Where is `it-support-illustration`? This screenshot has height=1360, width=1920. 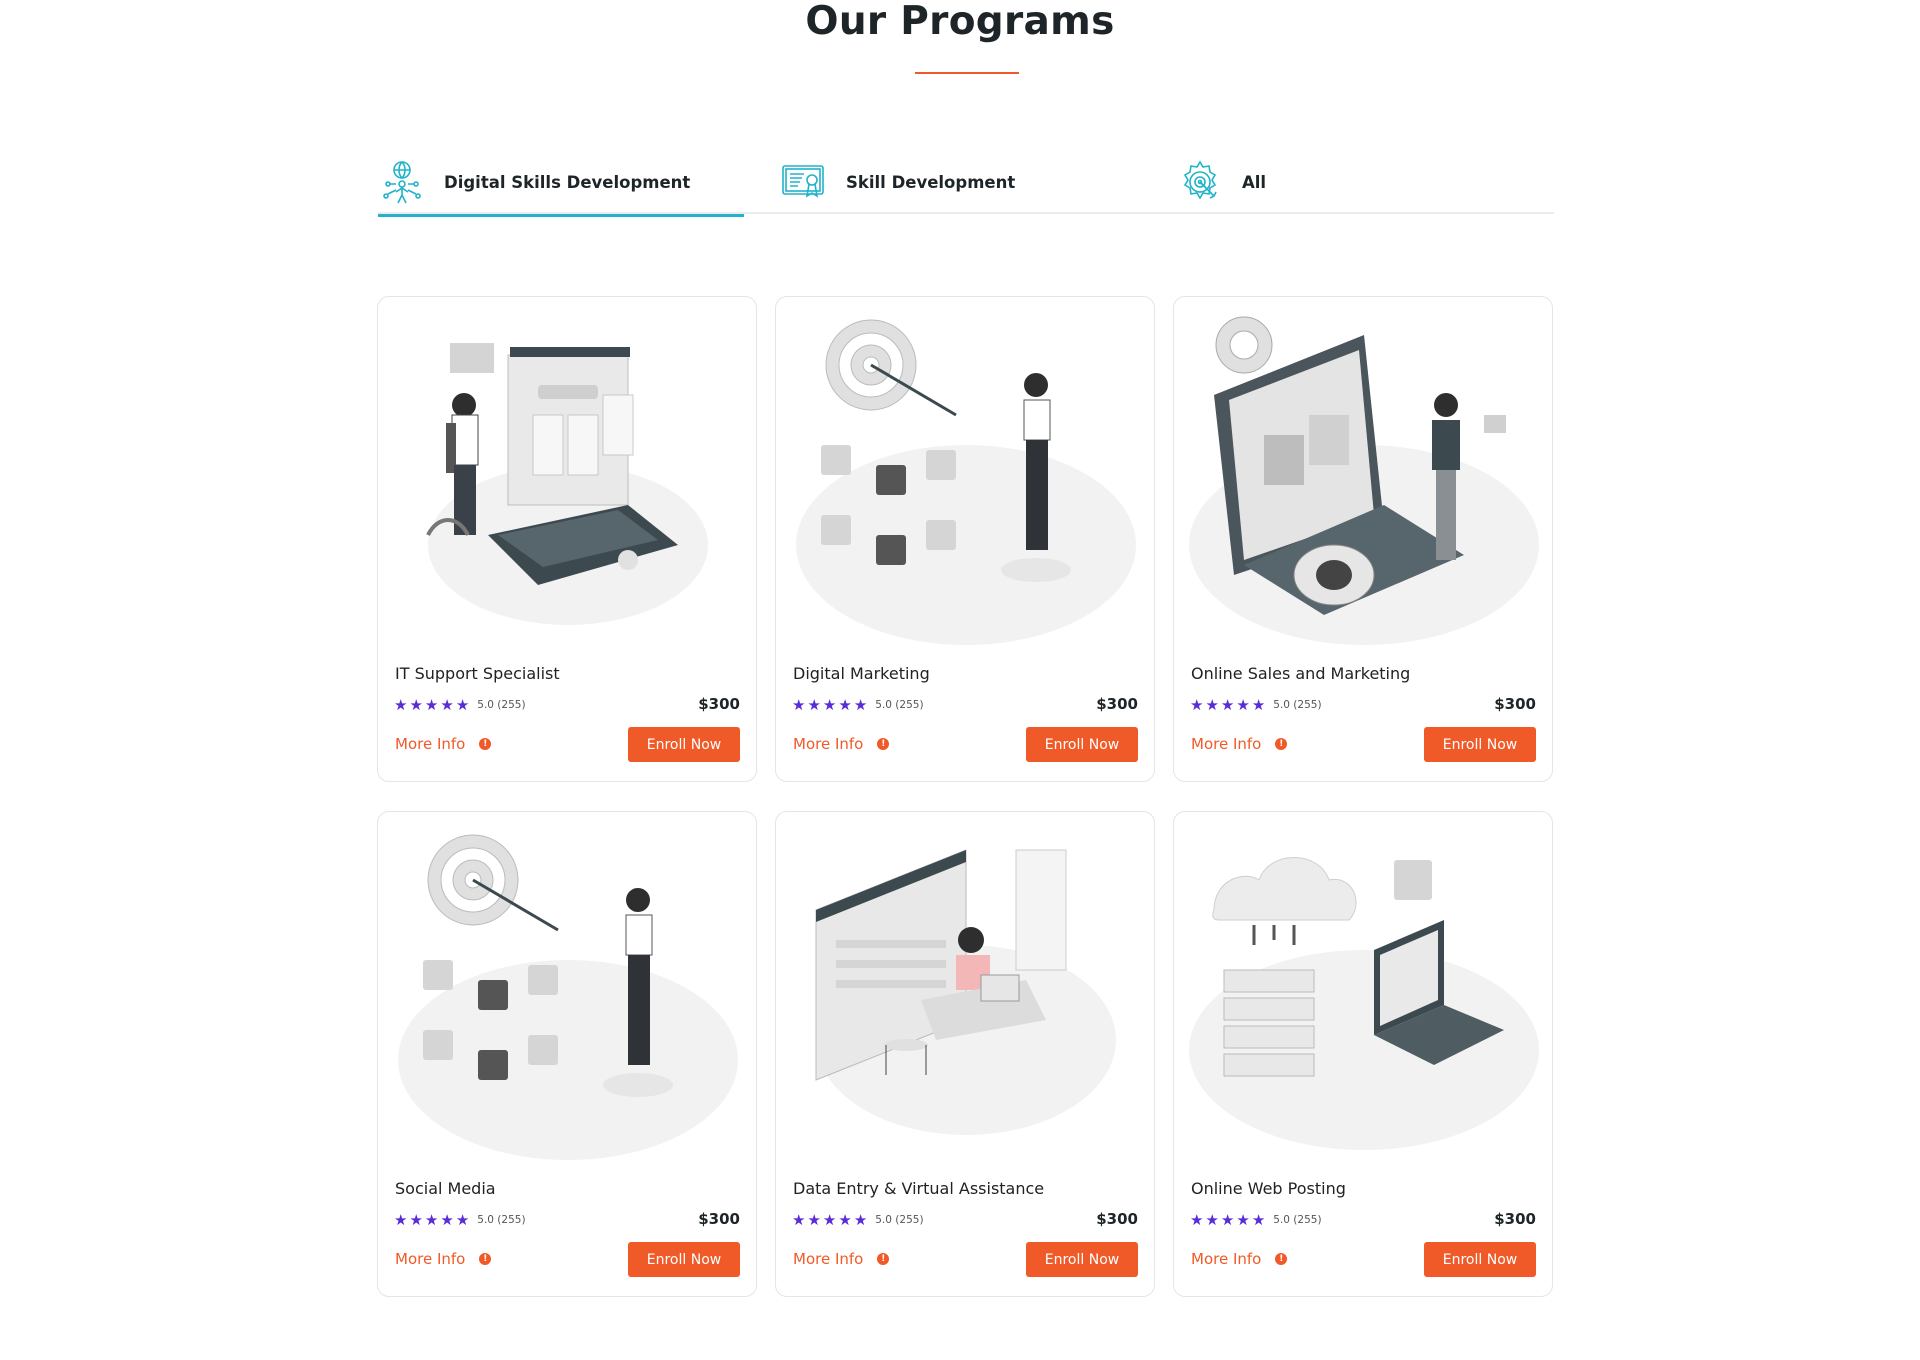 it-support-illustration is located at coordinates (567, 484).